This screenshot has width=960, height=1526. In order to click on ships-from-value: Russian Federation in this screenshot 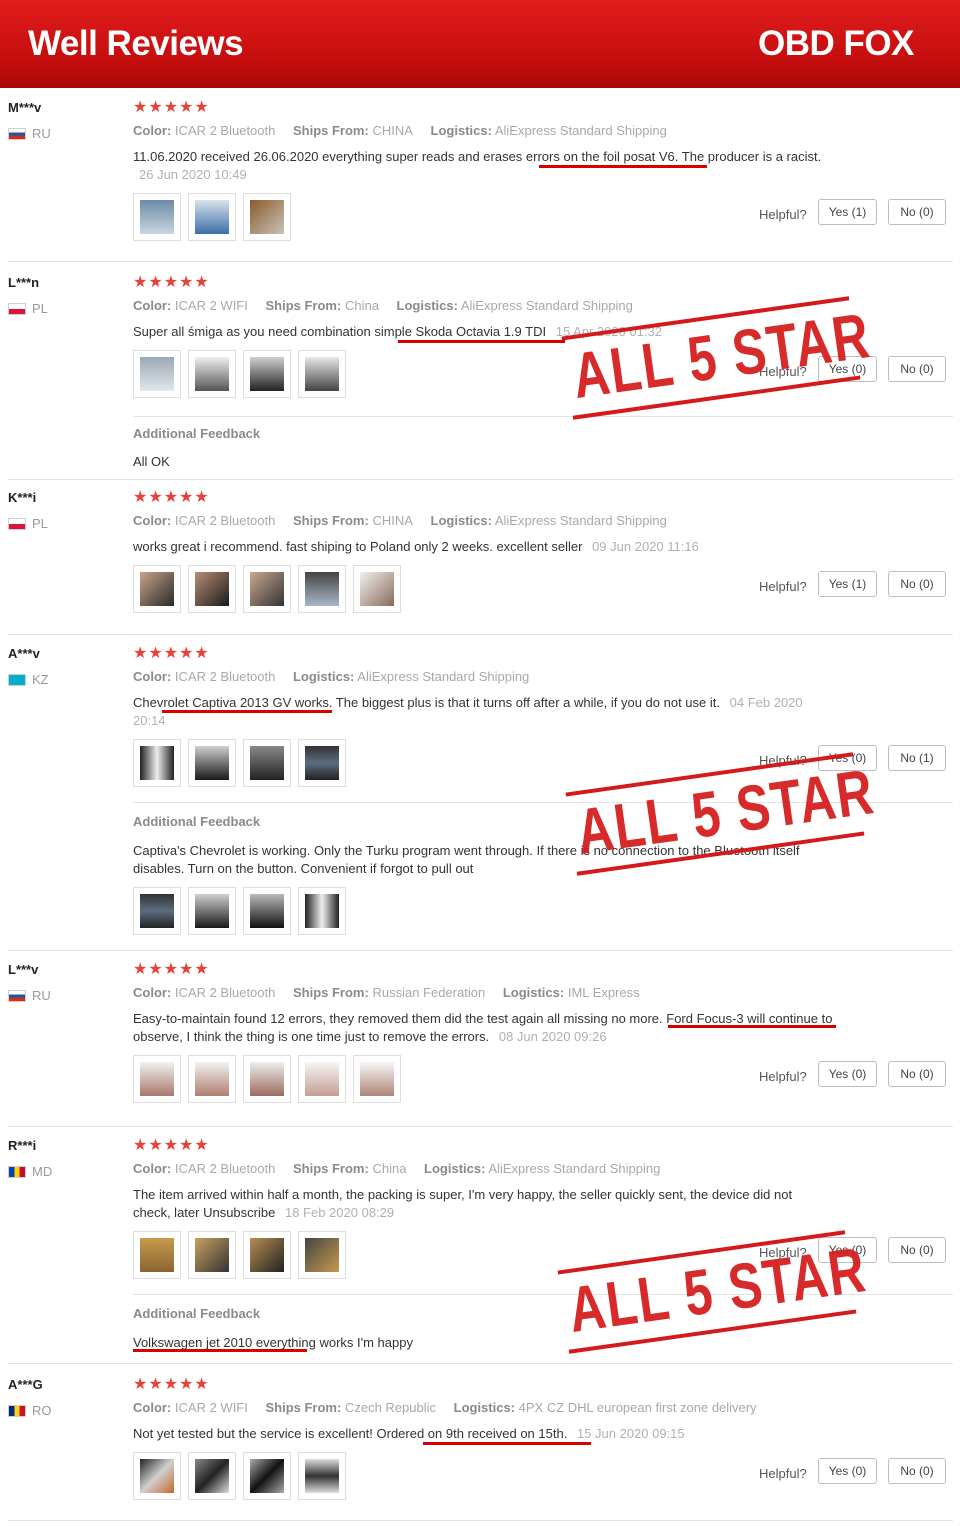, I will do `click(429, 992)`.